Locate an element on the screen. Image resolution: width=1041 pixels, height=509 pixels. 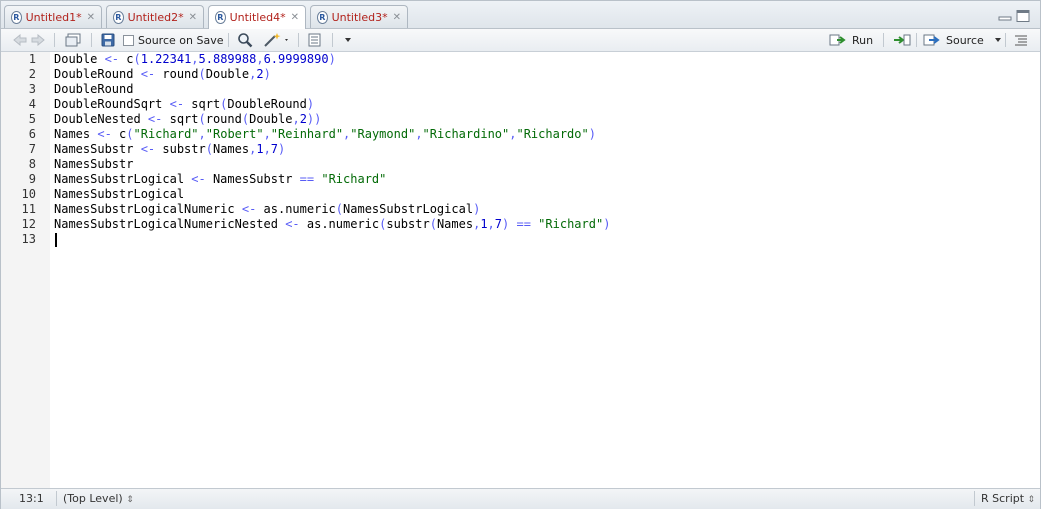
show-in-window-icon is located at coordinates (73, 40).